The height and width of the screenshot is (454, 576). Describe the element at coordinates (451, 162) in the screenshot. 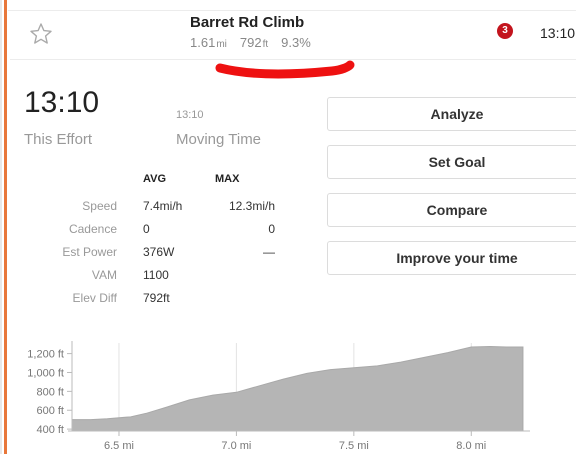

I see `set-goal-button: Set Goal` at that location.